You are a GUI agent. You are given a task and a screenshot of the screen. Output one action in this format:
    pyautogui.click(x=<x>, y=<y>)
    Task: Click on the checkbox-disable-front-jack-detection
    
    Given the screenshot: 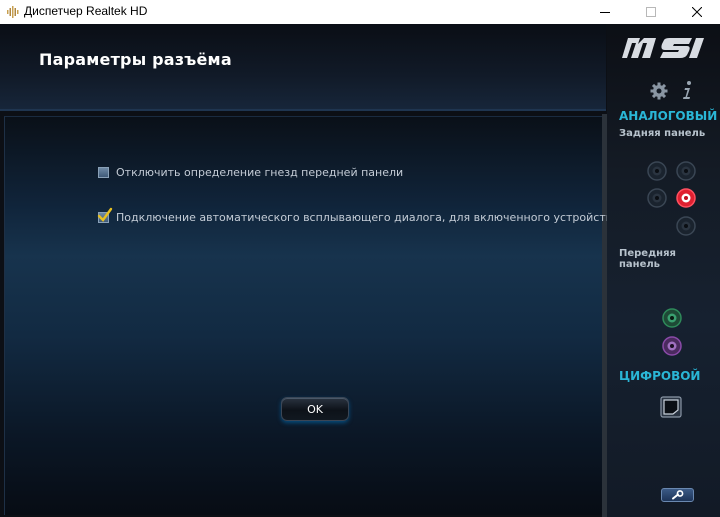 What is the action you would take?
    pyautogui.click(x=103, y=172)
    